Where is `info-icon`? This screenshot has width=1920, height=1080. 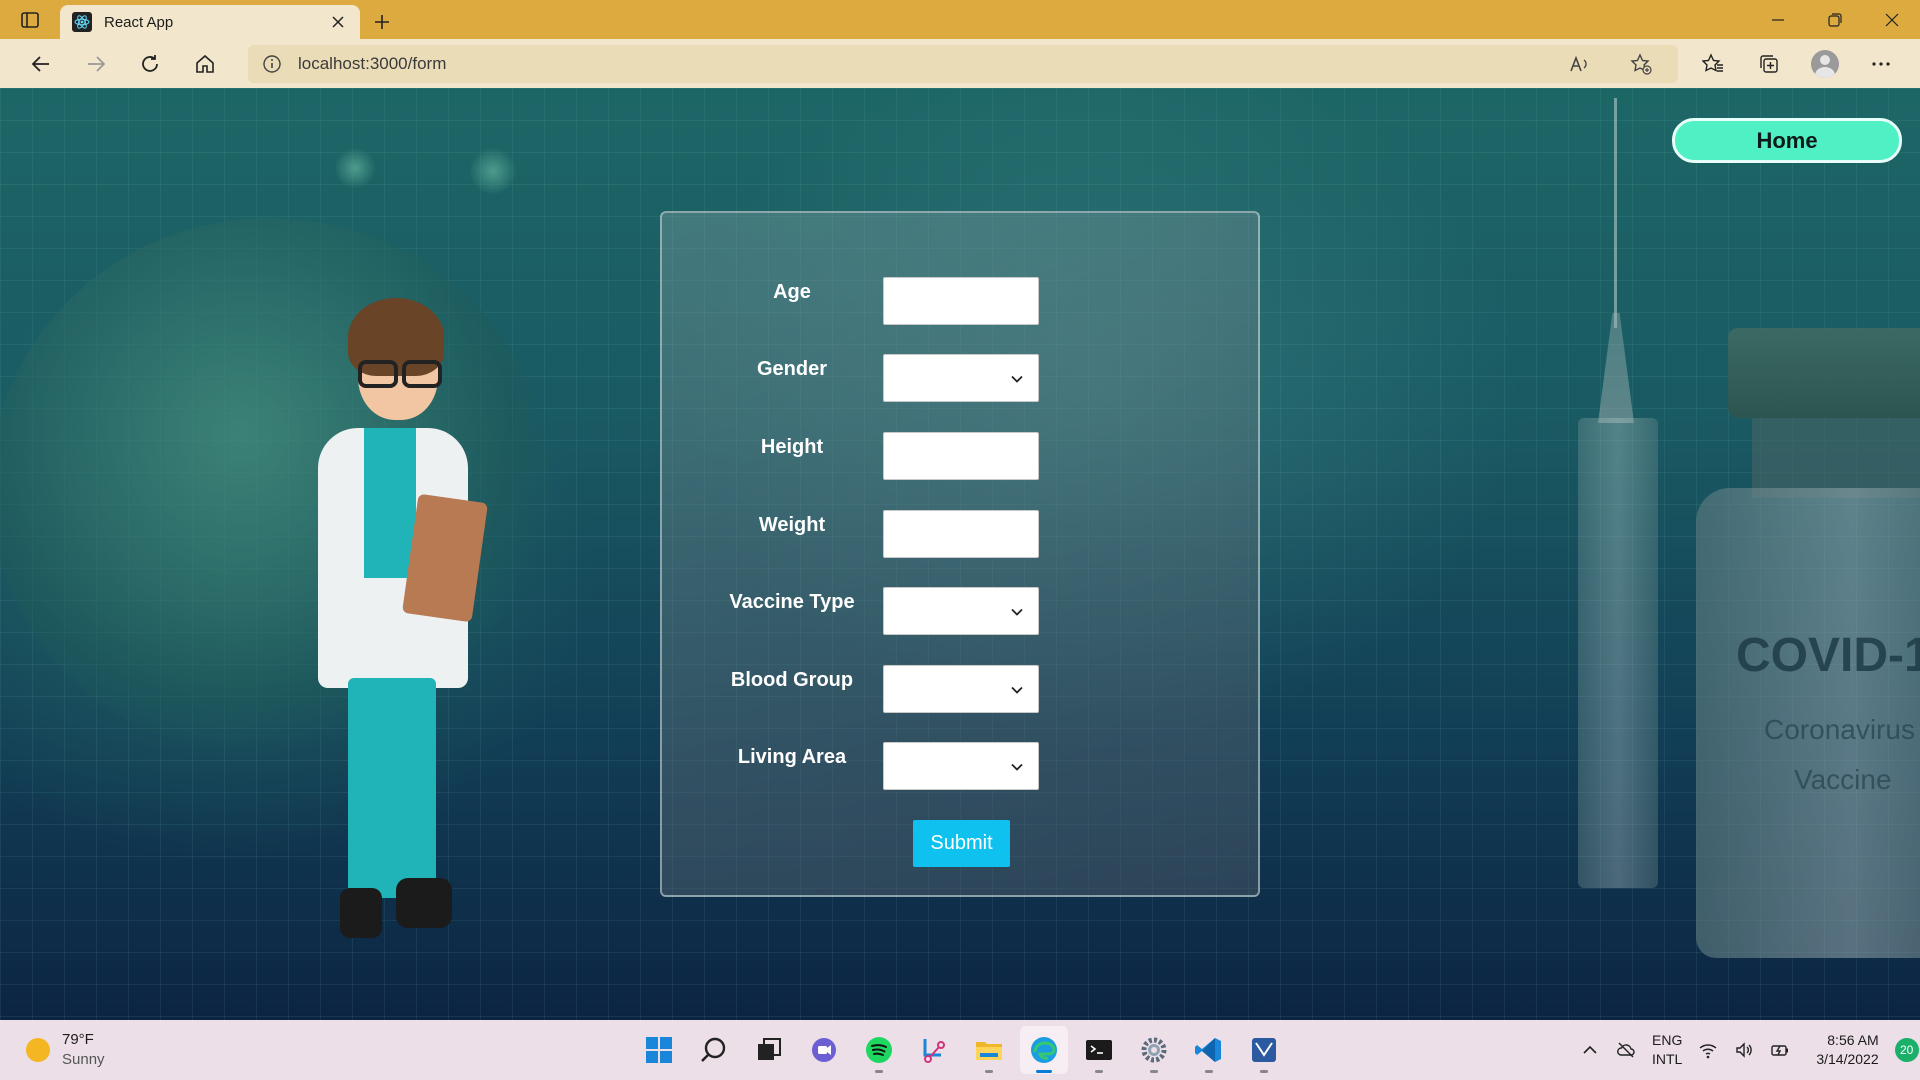
info-icon is located at coordinates (272, 64).